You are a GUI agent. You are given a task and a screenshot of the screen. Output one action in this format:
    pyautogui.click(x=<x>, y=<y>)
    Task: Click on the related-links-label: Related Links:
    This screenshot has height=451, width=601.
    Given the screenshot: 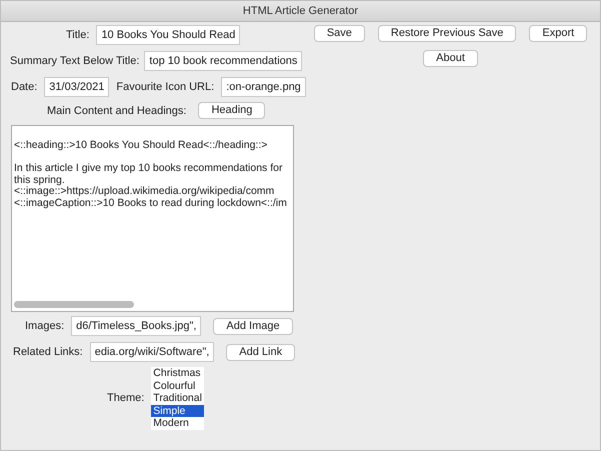 What is the action you would take?
    pyautogui.click(x=48, y=352)
    